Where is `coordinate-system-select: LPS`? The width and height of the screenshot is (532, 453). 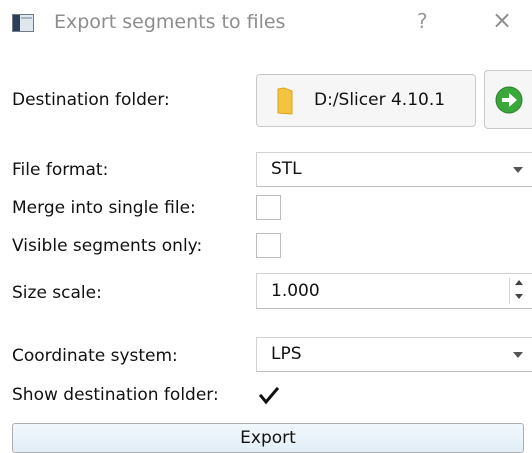
coordinate-system-select: LPS is located at coordinates (394, 354).